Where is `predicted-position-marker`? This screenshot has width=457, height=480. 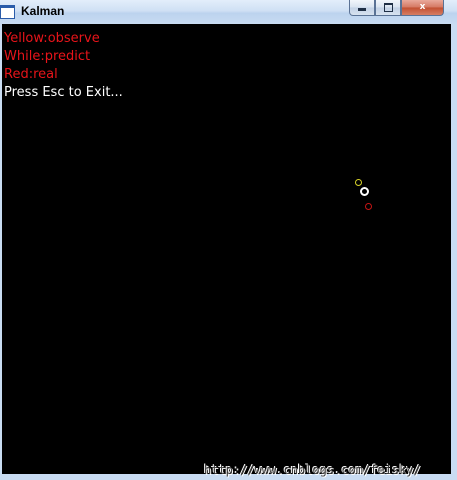 predicted-position-marker is located at coordinates (364, 191).